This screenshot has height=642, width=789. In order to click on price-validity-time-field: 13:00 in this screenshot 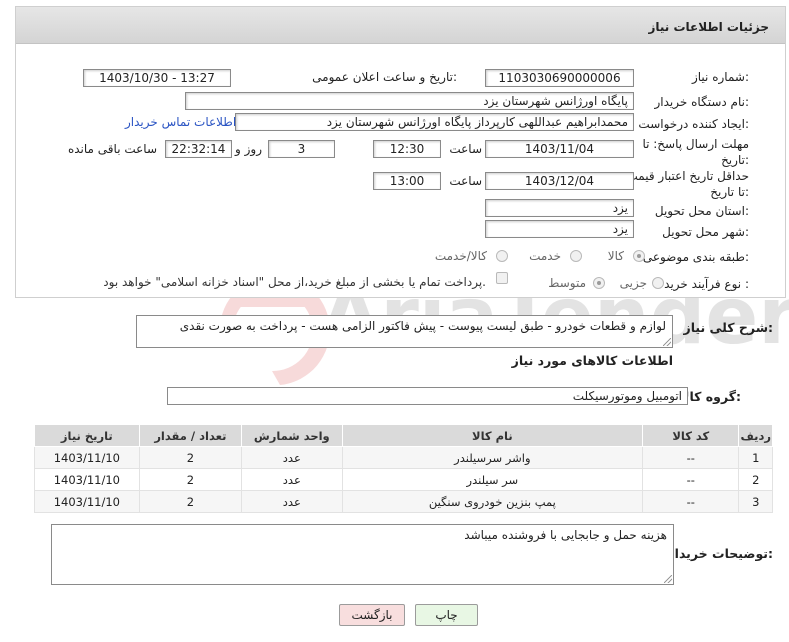, I will do `click(407, 181)`.